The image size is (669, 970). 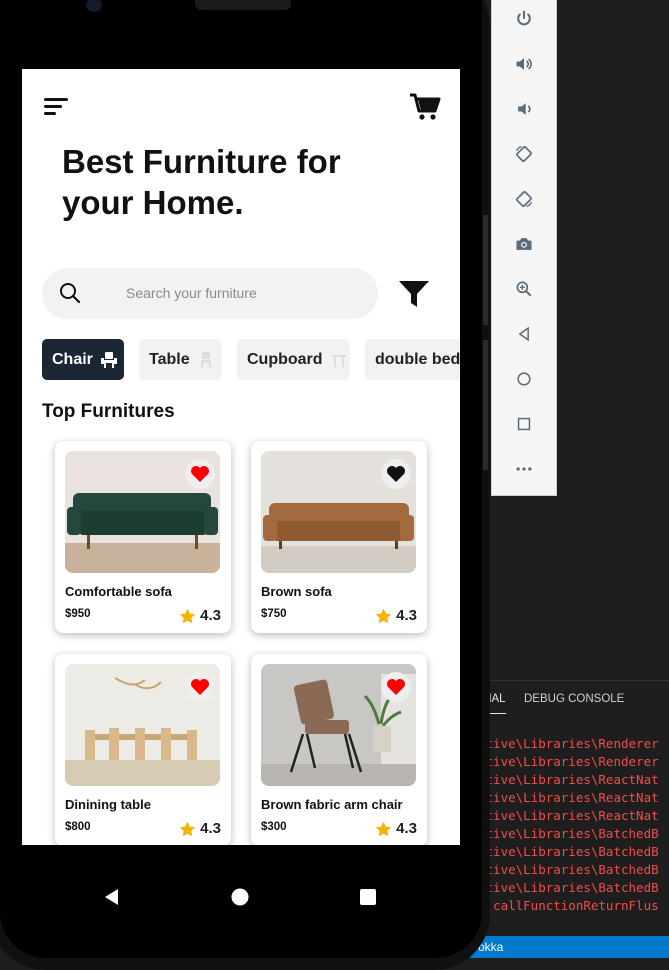 I want to click on zoom-button, so click(x=524, y=289).